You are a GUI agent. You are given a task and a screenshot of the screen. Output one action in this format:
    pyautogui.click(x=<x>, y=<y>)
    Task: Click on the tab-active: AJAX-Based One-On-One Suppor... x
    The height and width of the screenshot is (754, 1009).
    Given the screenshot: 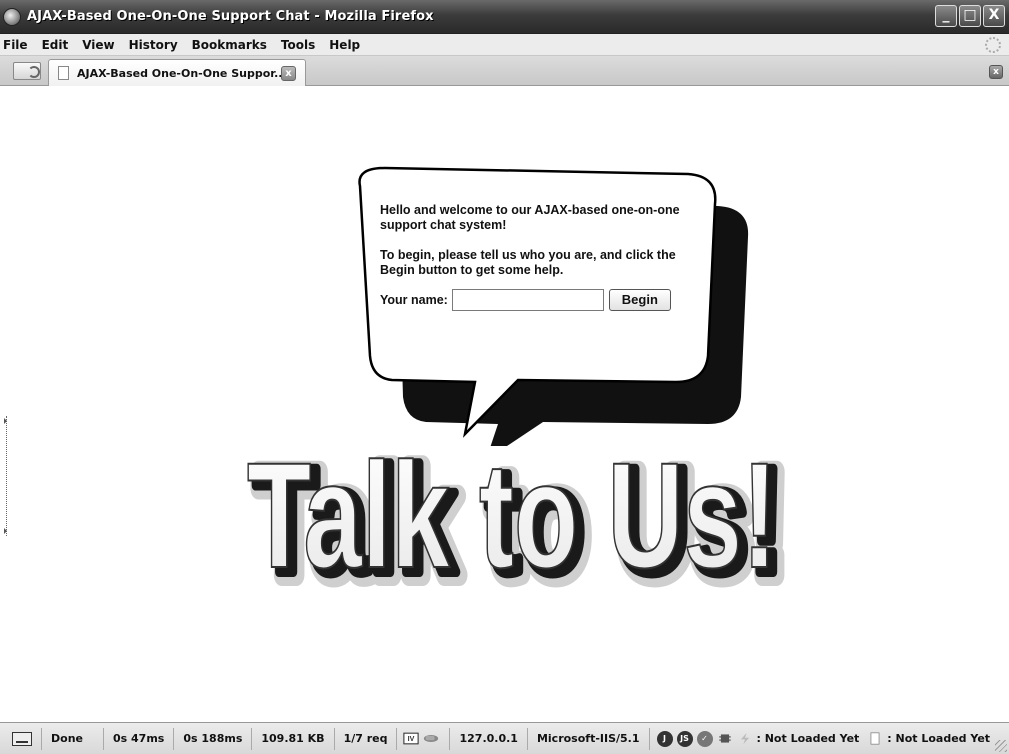 What is the action you would take?
    pyautogui.click(x=177, y=72)
    